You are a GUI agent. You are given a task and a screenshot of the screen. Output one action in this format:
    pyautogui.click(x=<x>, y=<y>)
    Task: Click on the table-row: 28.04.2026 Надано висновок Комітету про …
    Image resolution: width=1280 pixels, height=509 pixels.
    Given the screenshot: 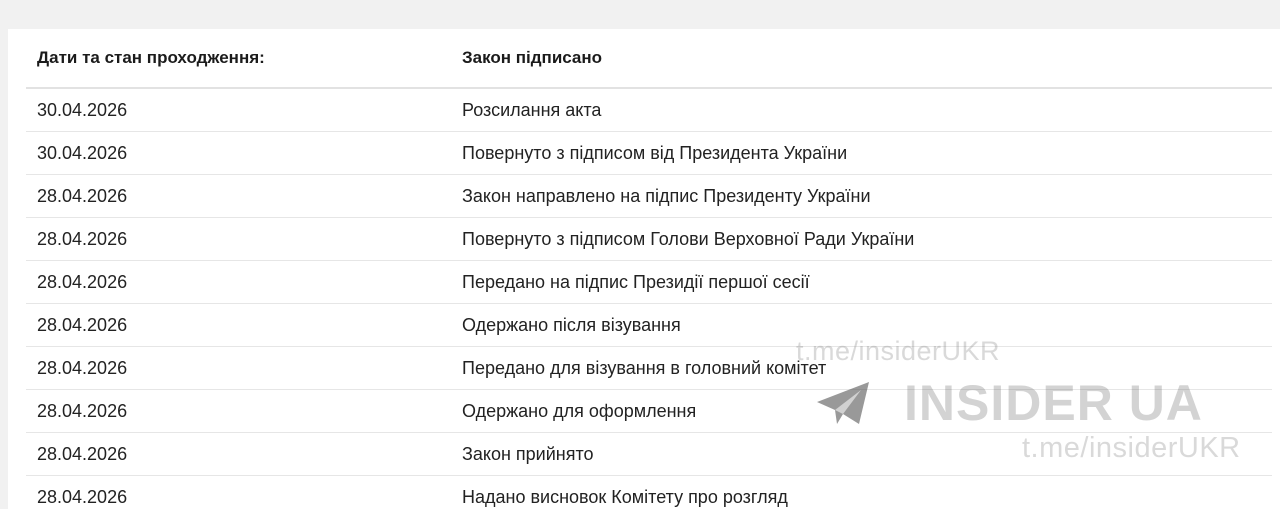 What is the action you would take?
    pyautogui.click(x=649, y=492)
    